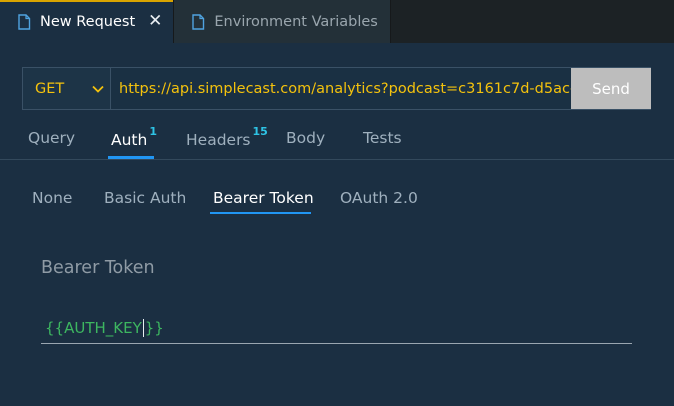  What do you see at coordinates (129, 140) in the screenshot?
I see `tab-label: Auth` at bounding box center [129, 140].